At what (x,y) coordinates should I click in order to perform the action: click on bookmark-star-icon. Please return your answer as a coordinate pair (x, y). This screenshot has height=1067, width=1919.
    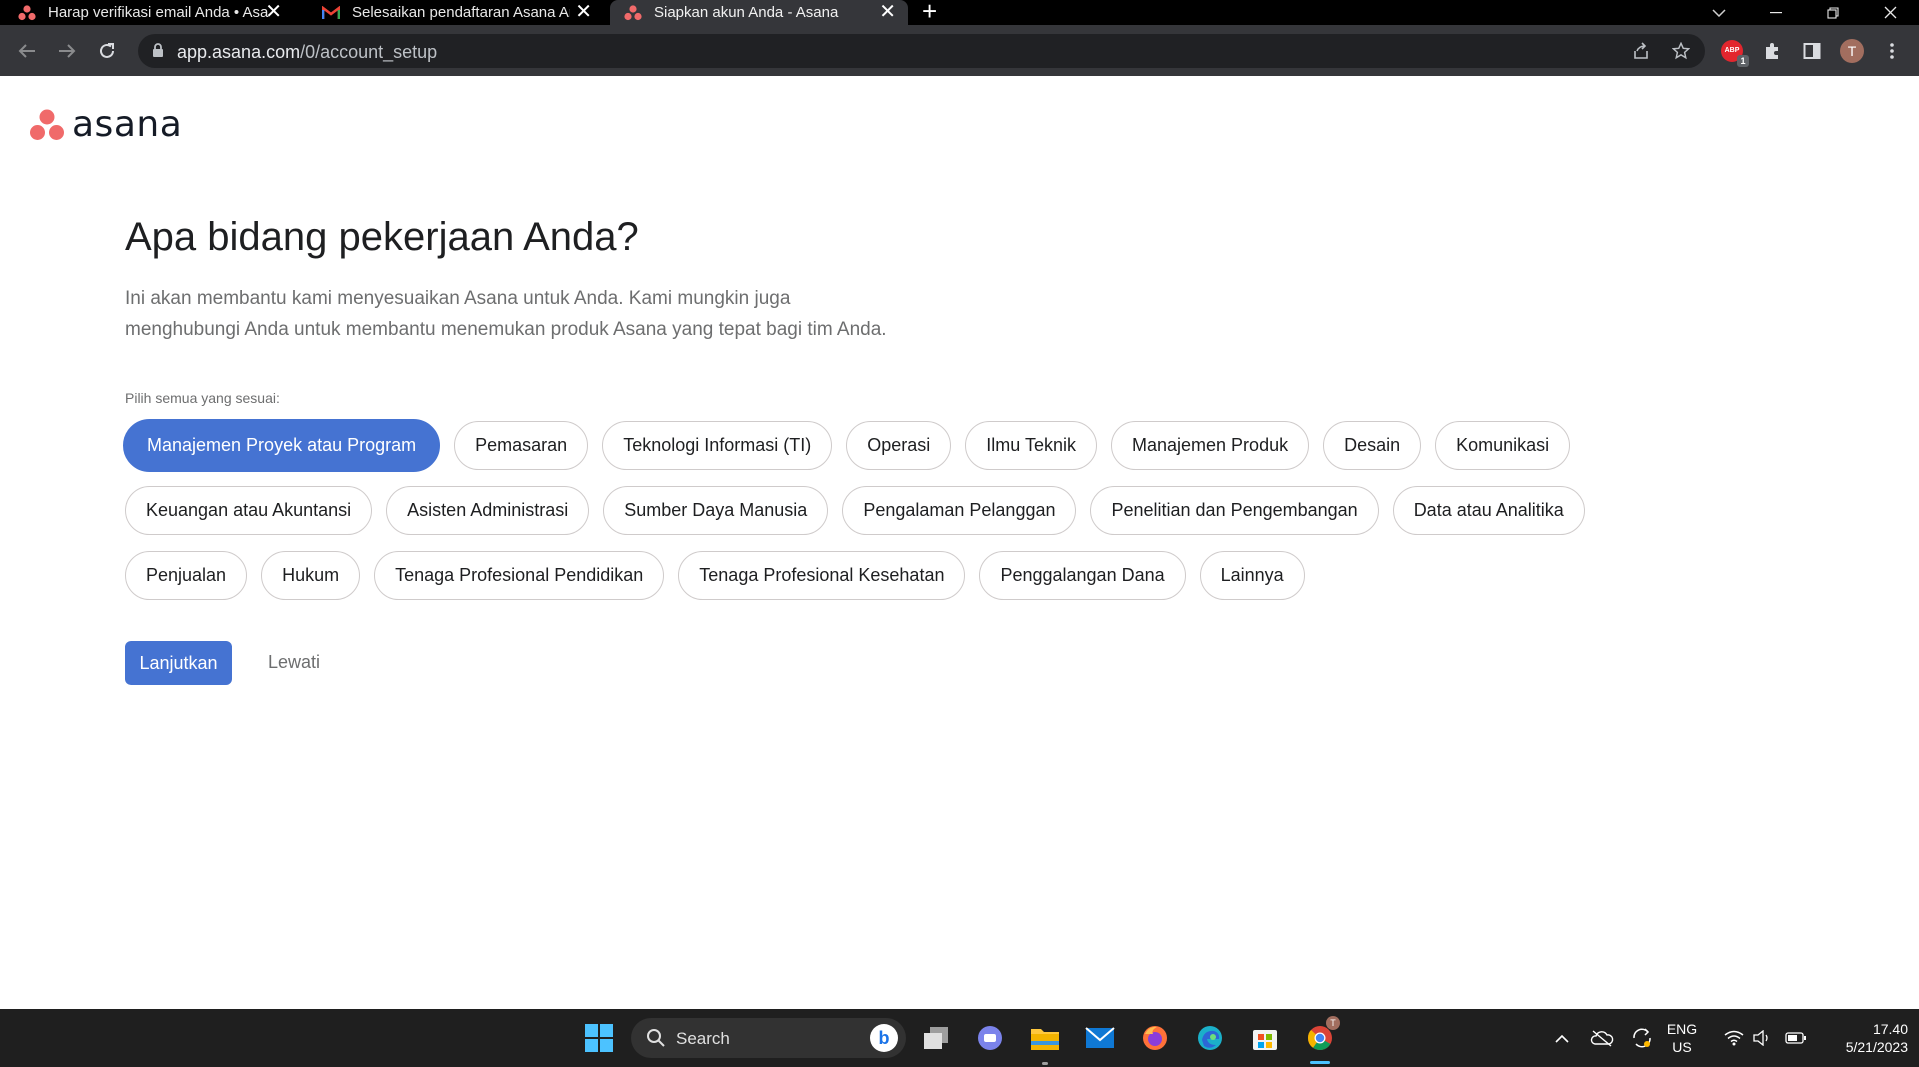
    Looking at the image, I should click on (1681, 53).